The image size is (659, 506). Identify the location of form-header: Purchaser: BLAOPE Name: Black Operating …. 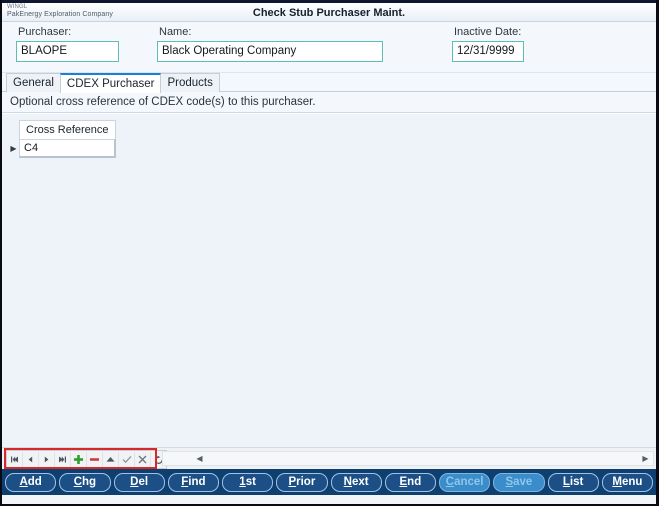
(329, 47).